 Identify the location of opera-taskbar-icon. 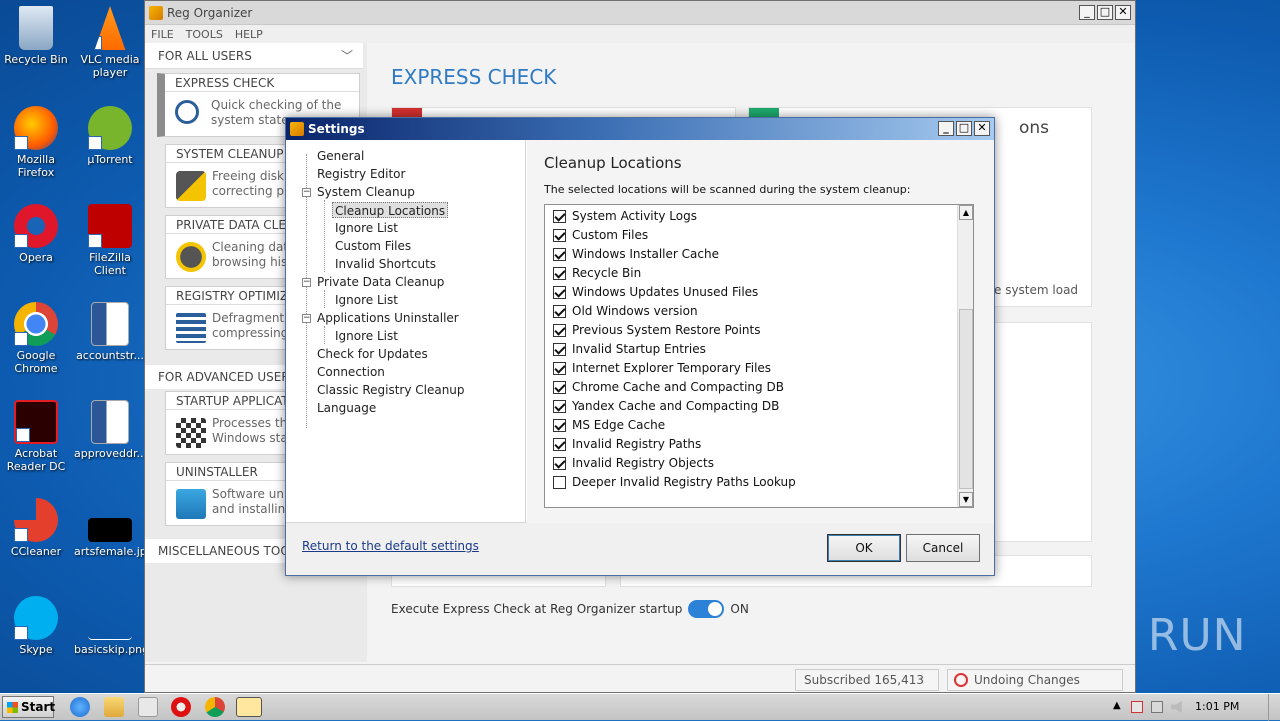
(181, 707).